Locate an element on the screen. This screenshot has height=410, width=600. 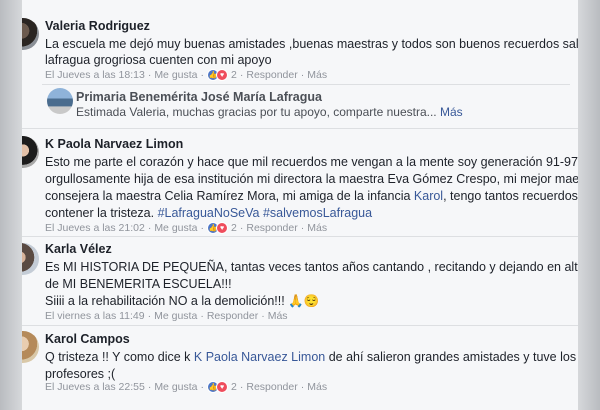
timestamp: El Jueves a las 21:02 is located at coordinates (95, 228).